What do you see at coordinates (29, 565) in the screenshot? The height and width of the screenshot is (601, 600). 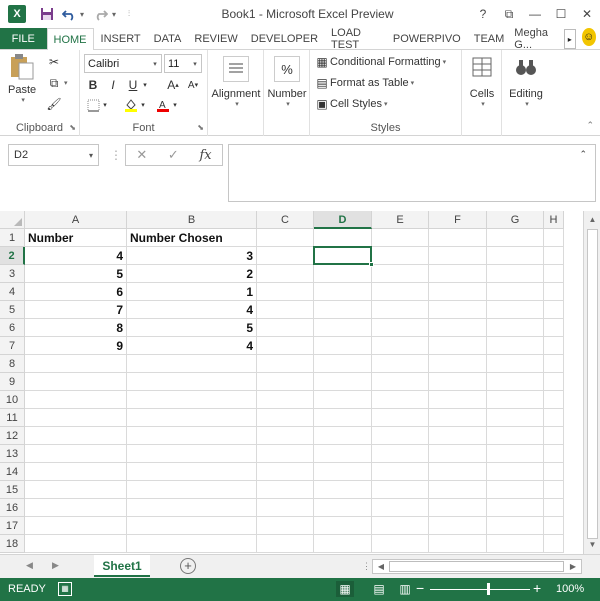 I see `sheet-nav-prev-icon: ◀` at bounding box center [29, 565].